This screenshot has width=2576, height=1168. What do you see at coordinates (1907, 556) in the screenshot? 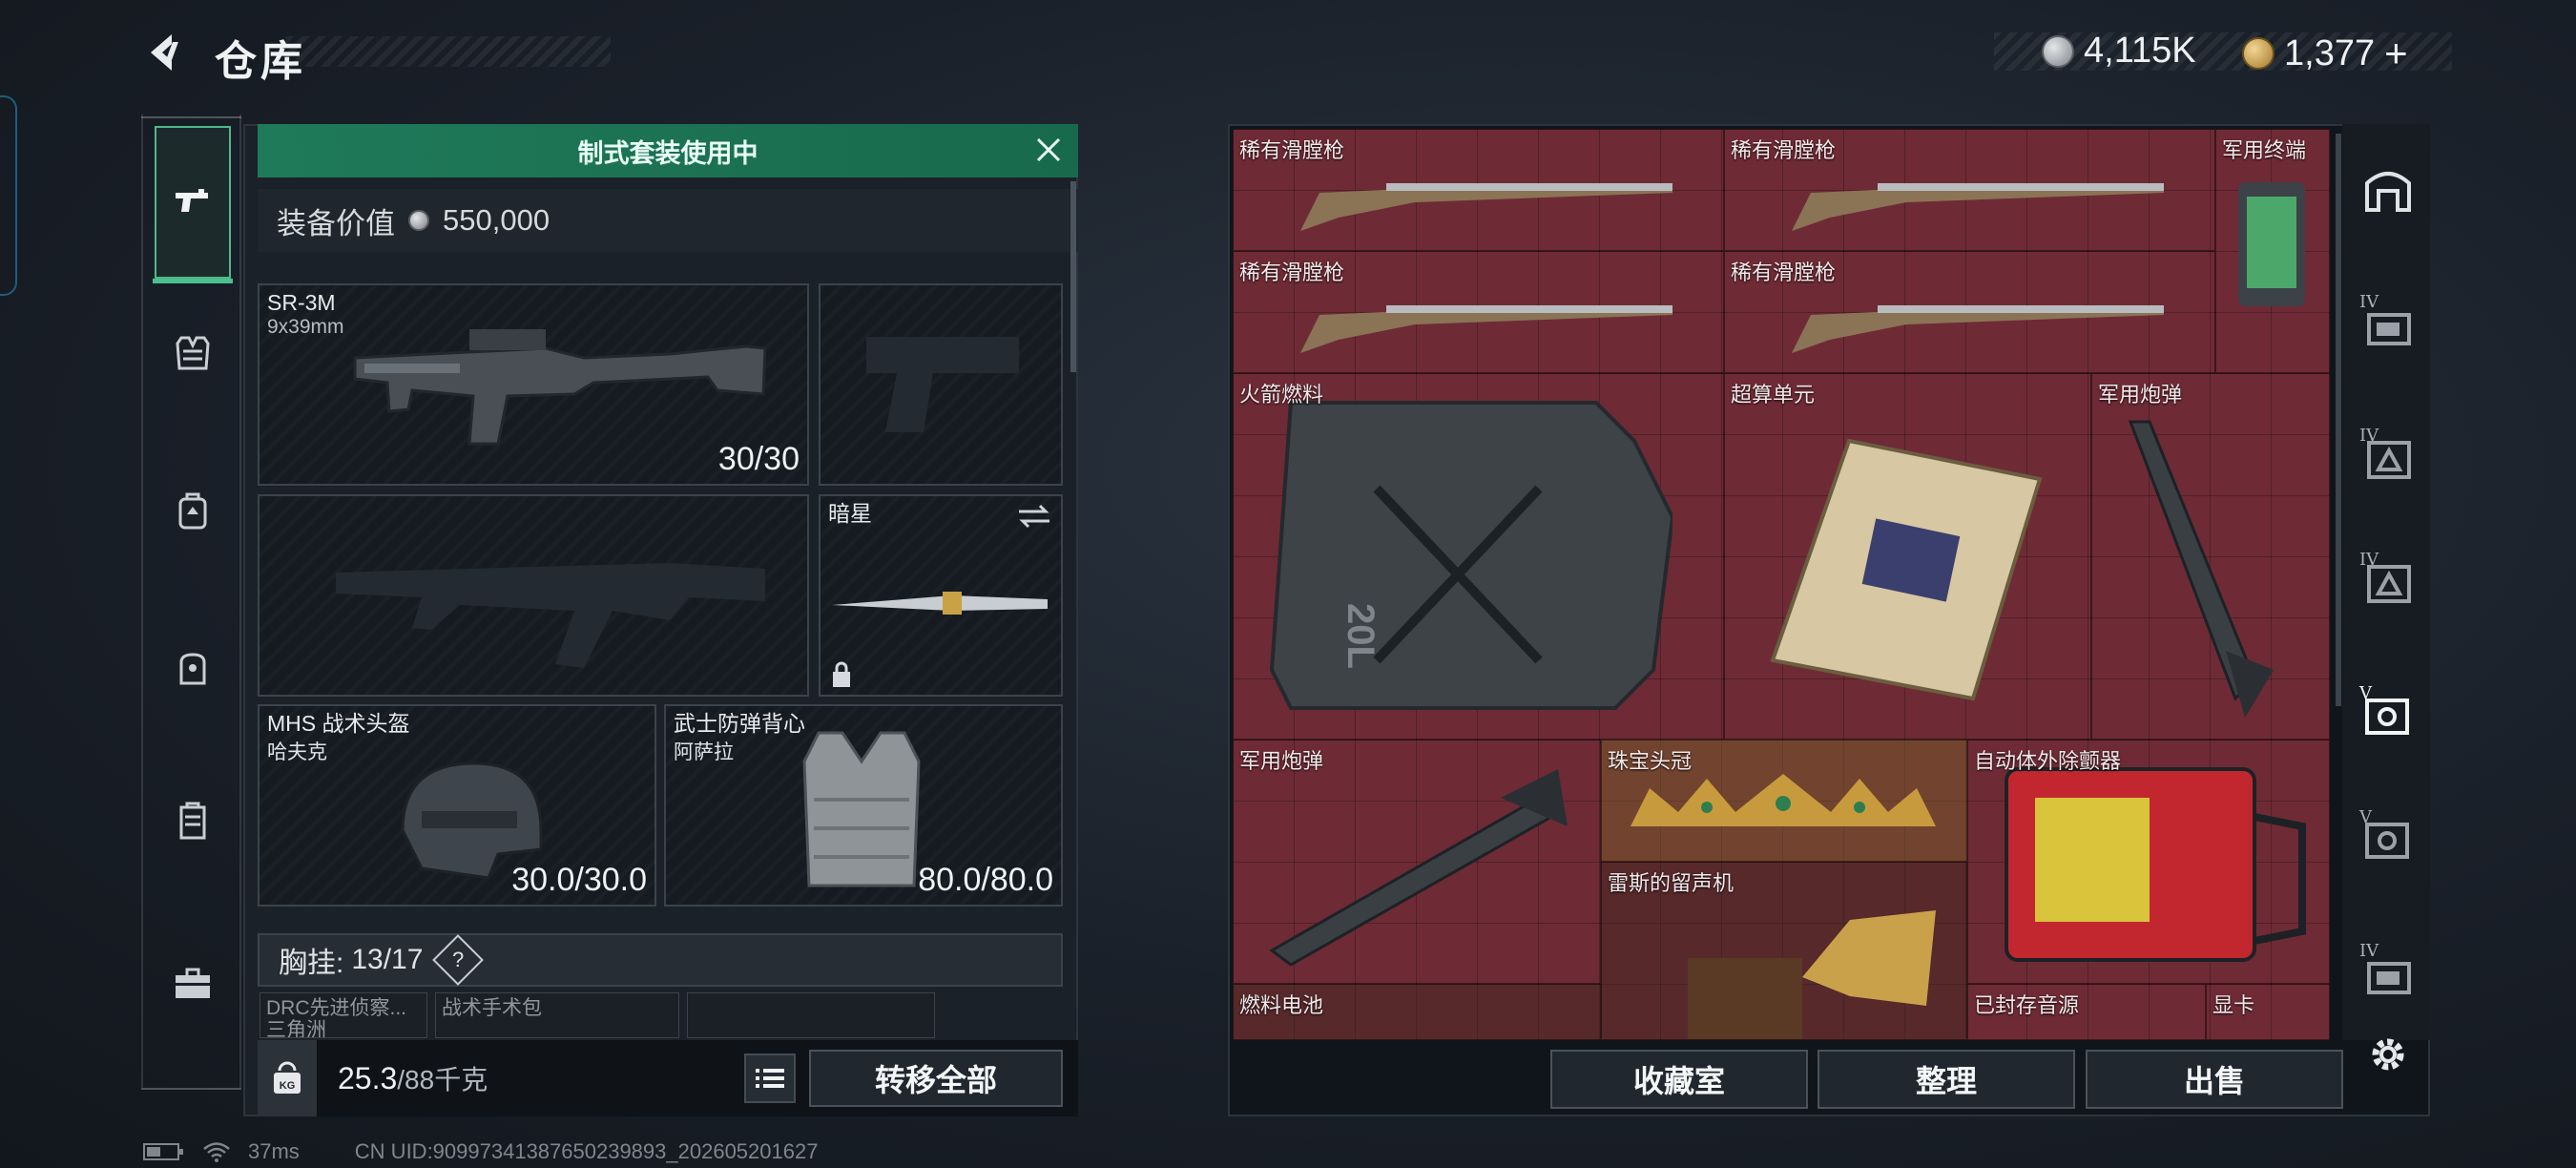
I see `stash-item-compute-unit: 超算单元` at bounding box center [1907, 556].